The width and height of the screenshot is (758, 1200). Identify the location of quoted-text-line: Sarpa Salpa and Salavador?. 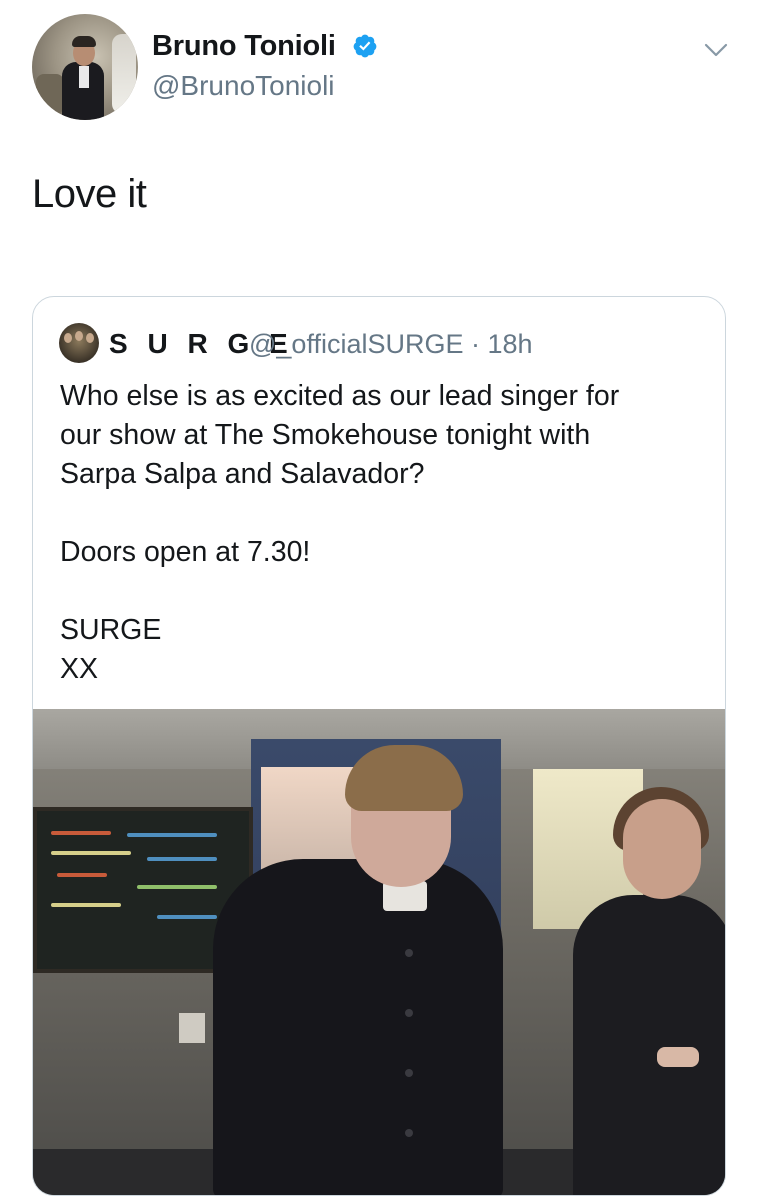
(242, 474).